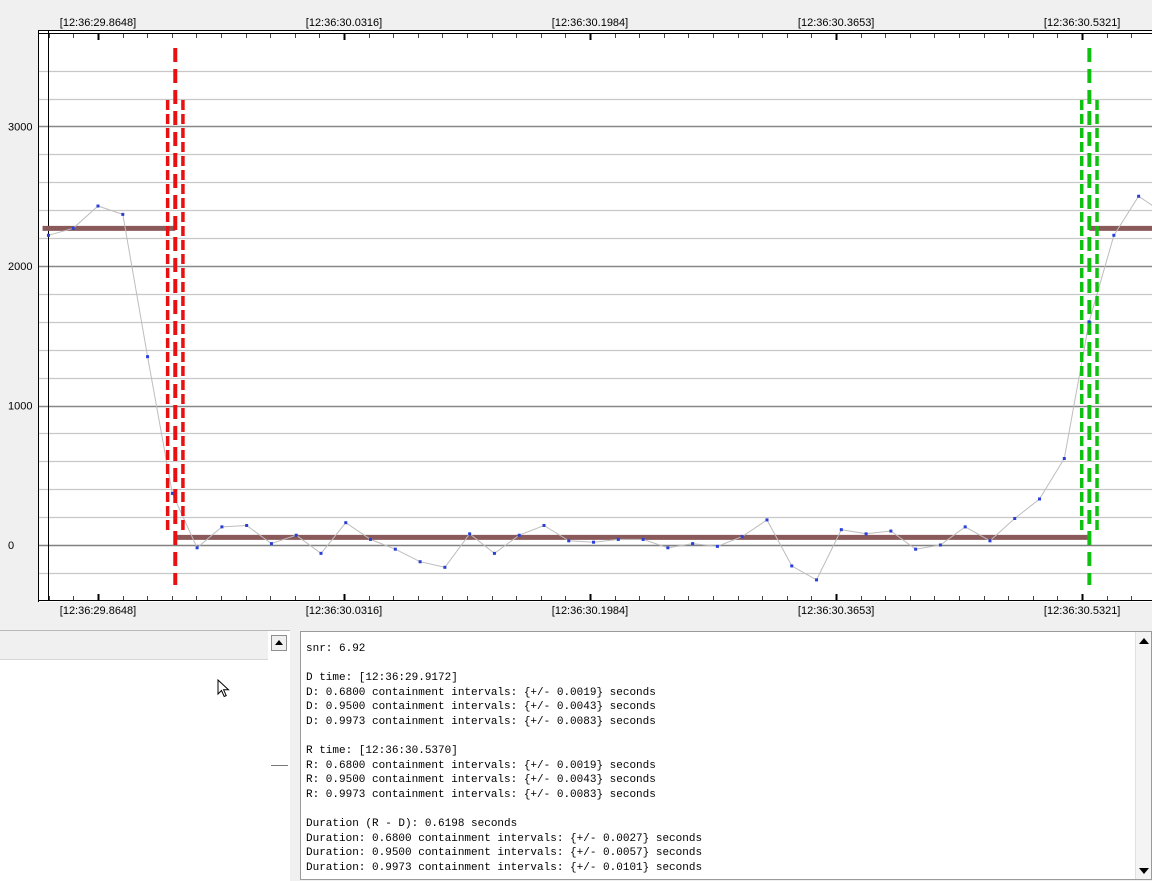 The height and width of the screenshot is (881, 1152). Describe the element at coordinates (134, 645) in the screenshot. I see `left-panel-header` at that location.